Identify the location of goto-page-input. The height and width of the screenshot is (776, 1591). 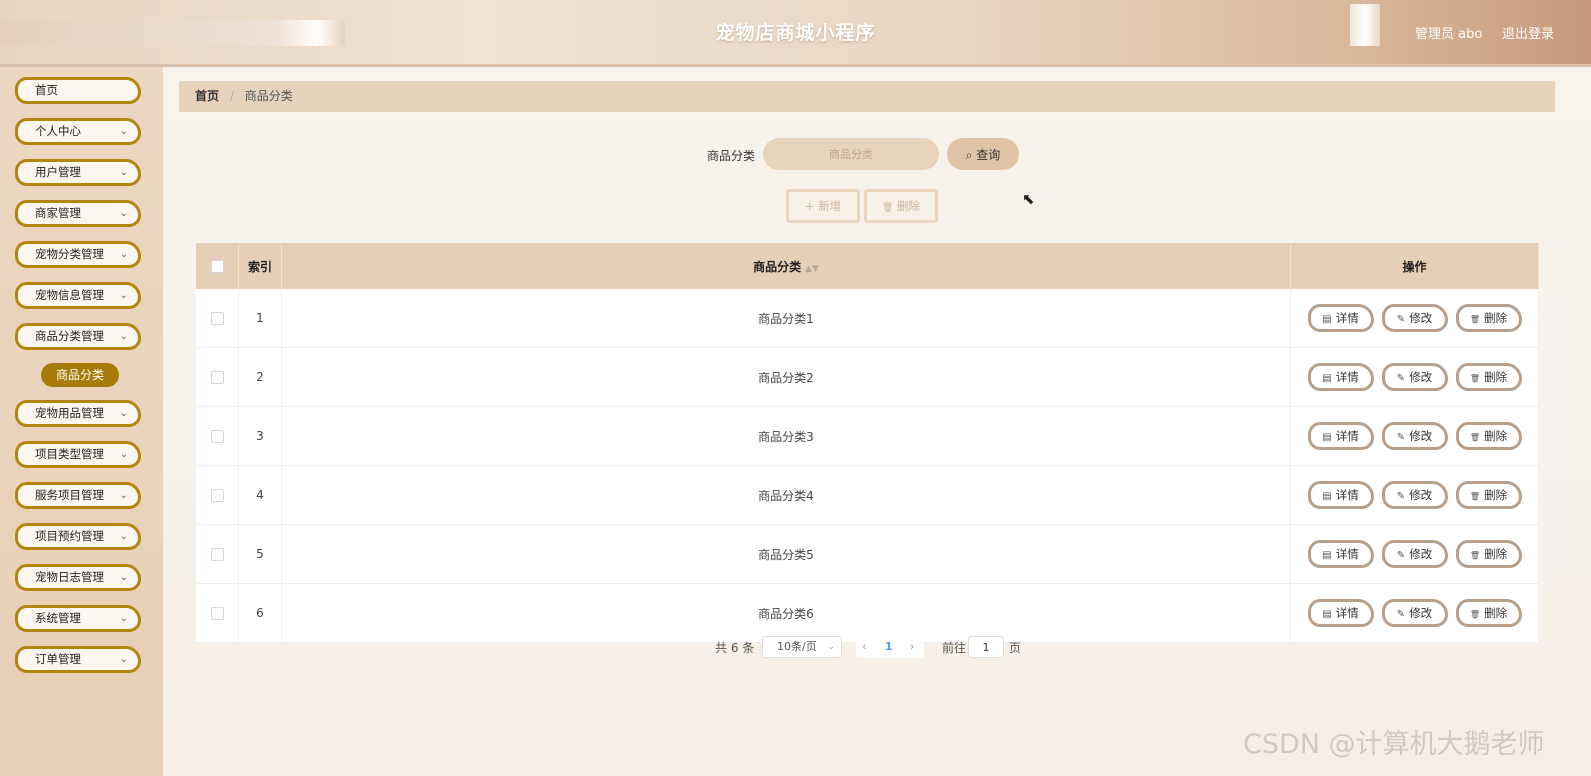
(986, 647).